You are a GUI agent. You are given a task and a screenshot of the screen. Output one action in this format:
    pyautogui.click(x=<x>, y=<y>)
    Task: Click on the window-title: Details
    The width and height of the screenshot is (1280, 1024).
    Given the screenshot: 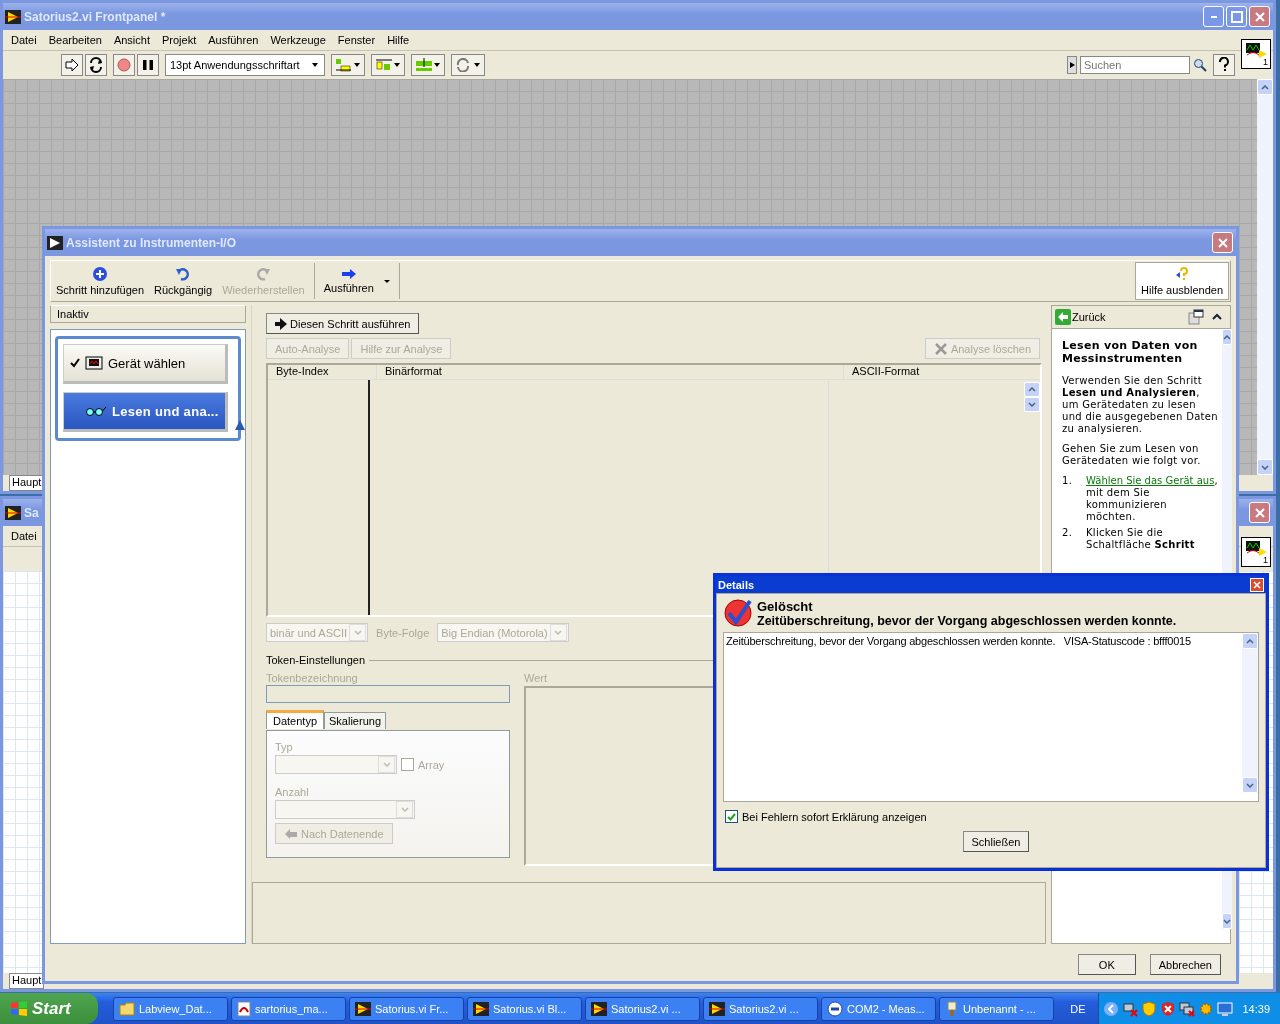 What is the action you would take?
    pyautogui.click(x=736, y=584)
    